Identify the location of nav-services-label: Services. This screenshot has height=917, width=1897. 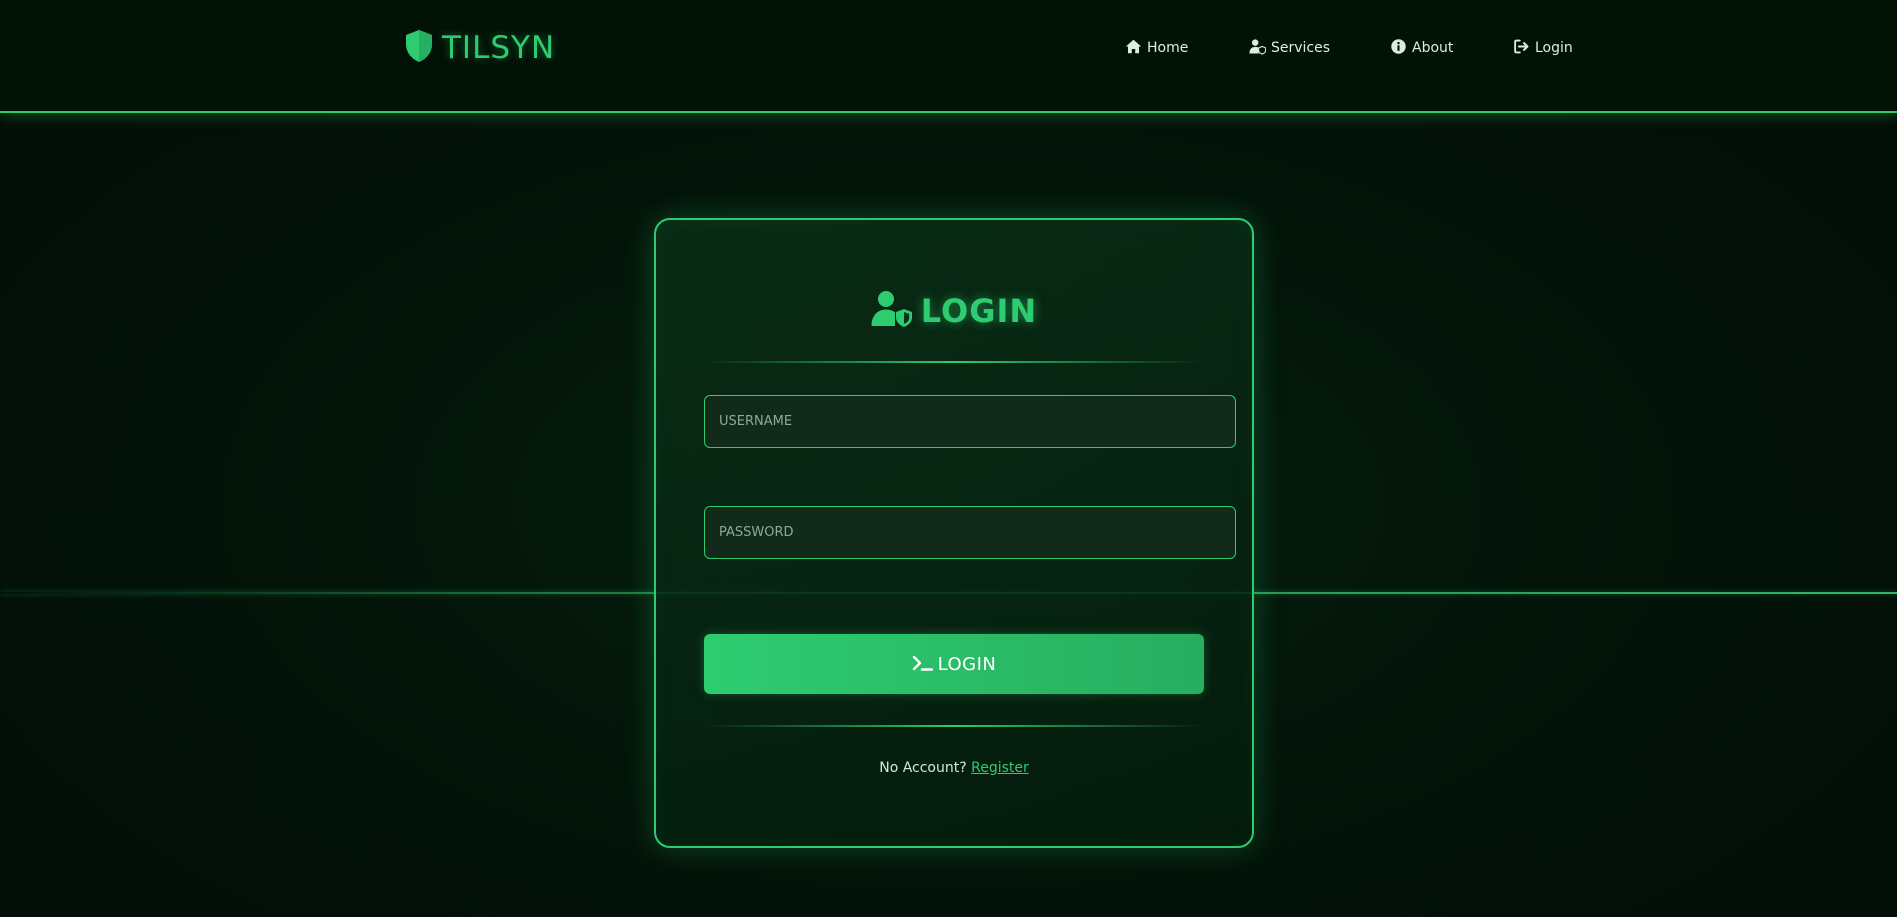
(1301, 48).